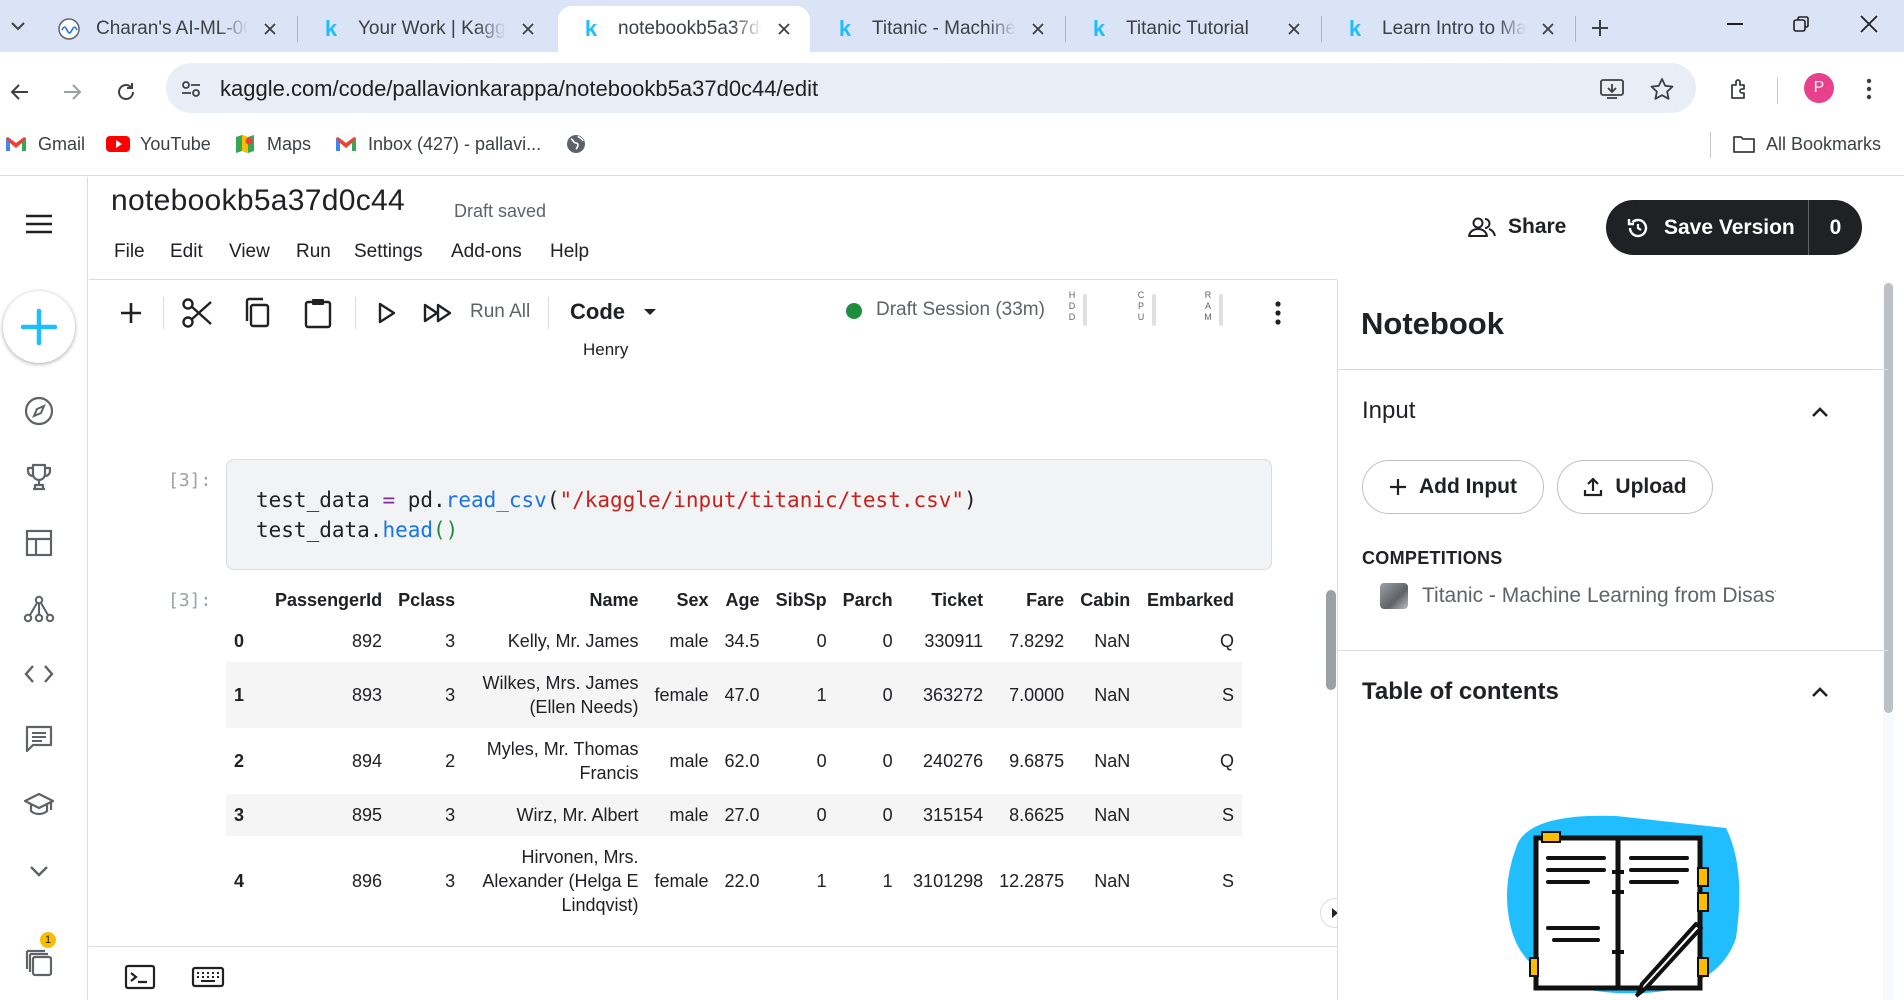 This screenshot has width=1904, height=1000. What do you see at coordinates (39, 674) in the screenshot?
I see `code-icon` at bounding box center [39, 674].